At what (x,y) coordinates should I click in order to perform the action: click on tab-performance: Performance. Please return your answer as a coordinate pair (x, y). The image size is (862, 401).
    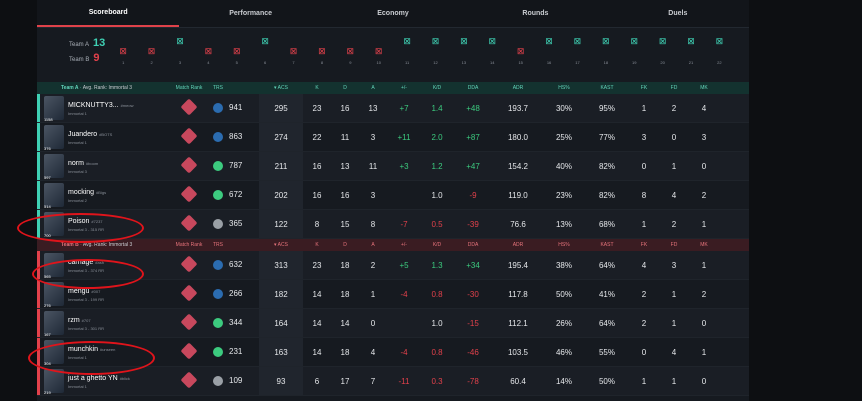
    Looking at the image, I should click on (250, 13).